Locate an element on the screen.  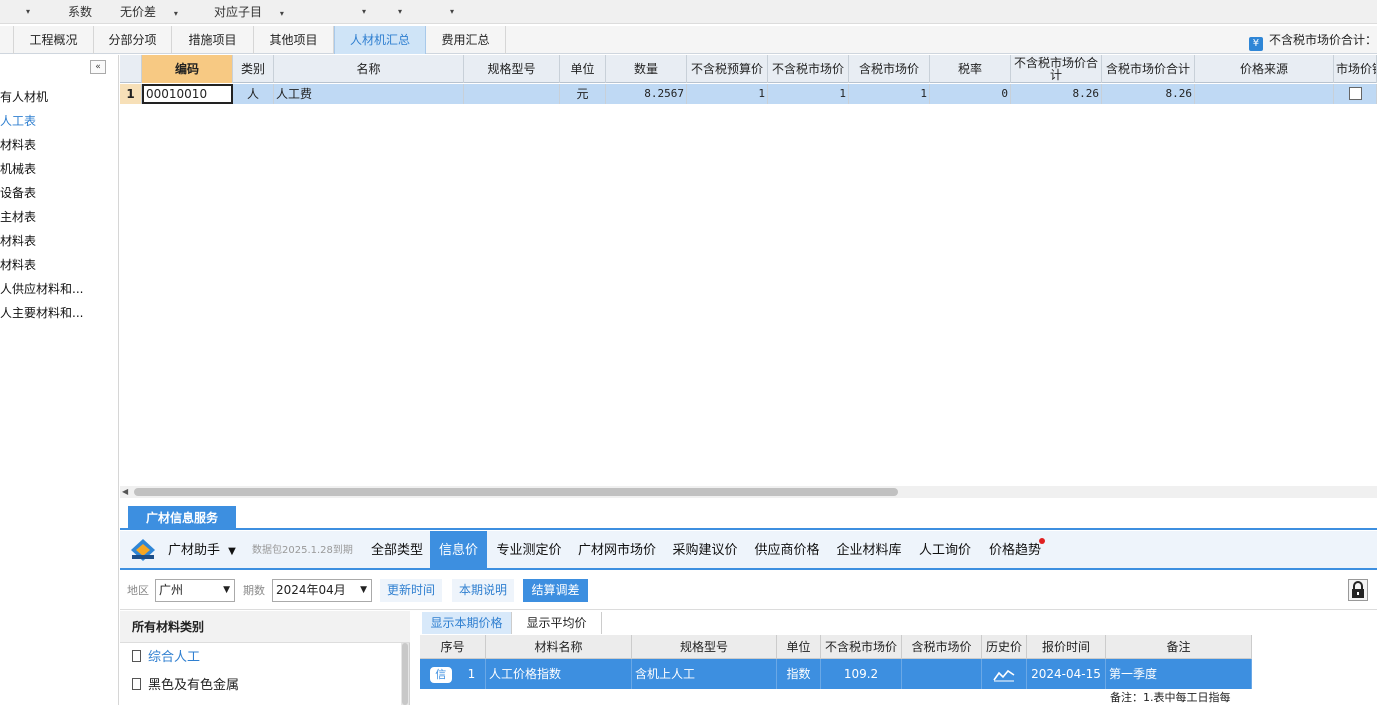
price-diff-dropdown: 无价差 ▾ is located at coordinates (149, 12).